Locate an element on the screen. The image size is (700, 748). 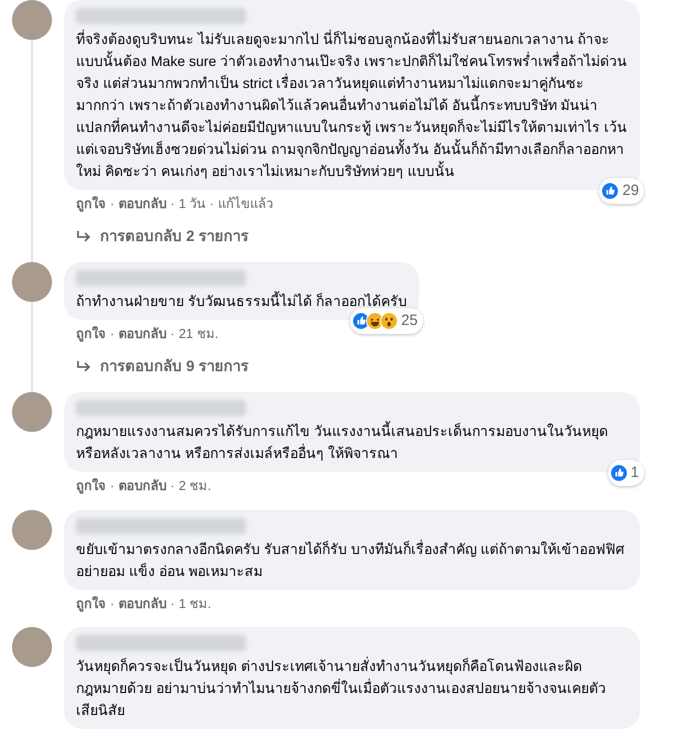
surprised-face-icon is located at coordinates (389, 321).